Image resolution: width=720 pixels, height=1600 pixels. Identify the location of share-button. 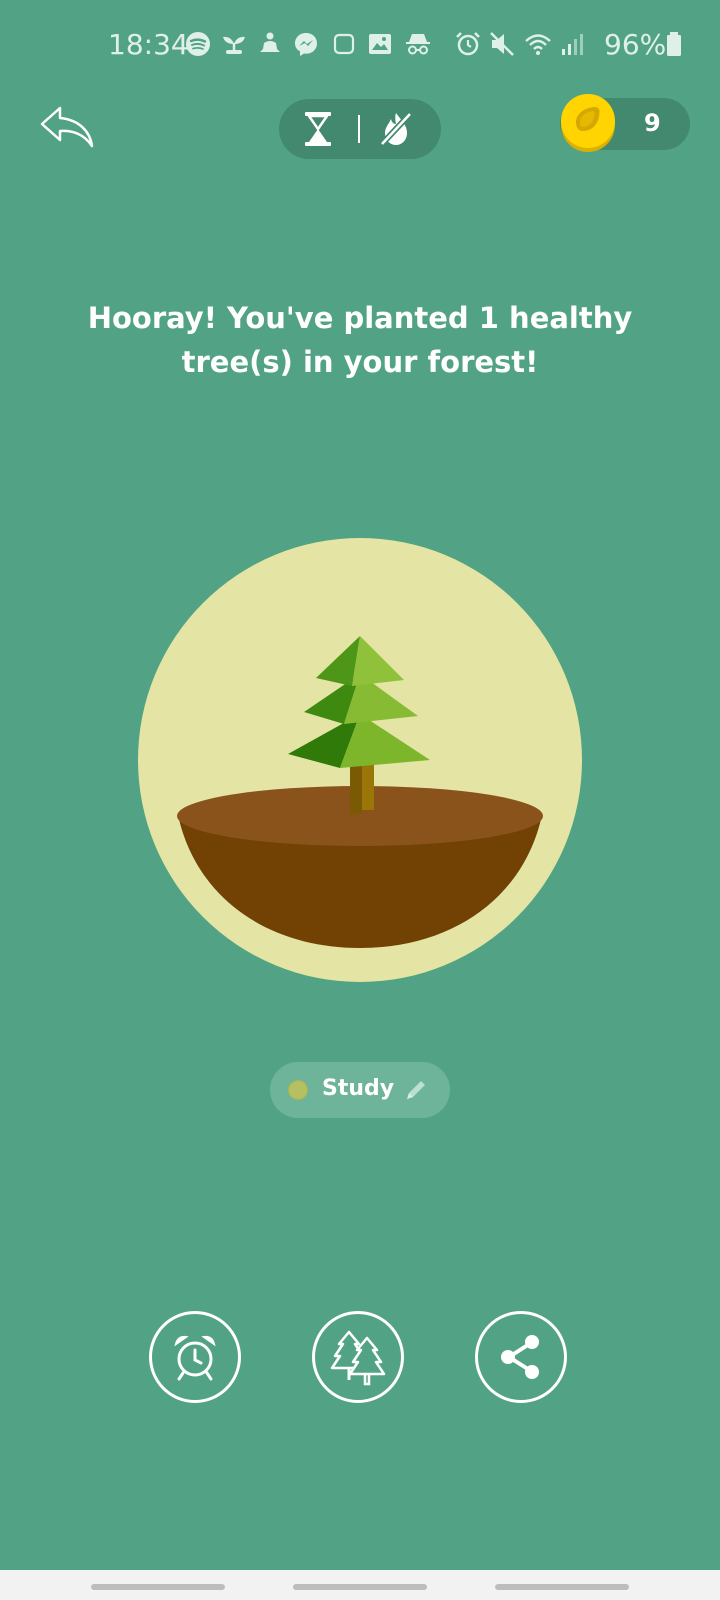
(521, 1357).